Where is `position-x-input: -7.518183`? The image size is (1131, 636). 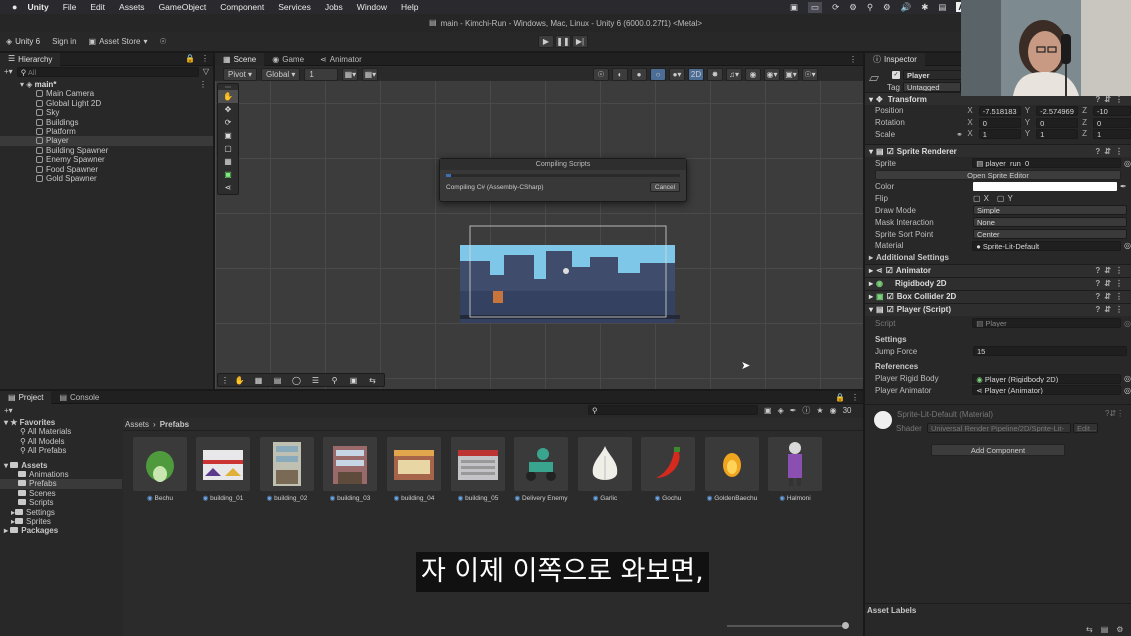
position-x-input: -7.518183 is located at coordinates (999, 110).